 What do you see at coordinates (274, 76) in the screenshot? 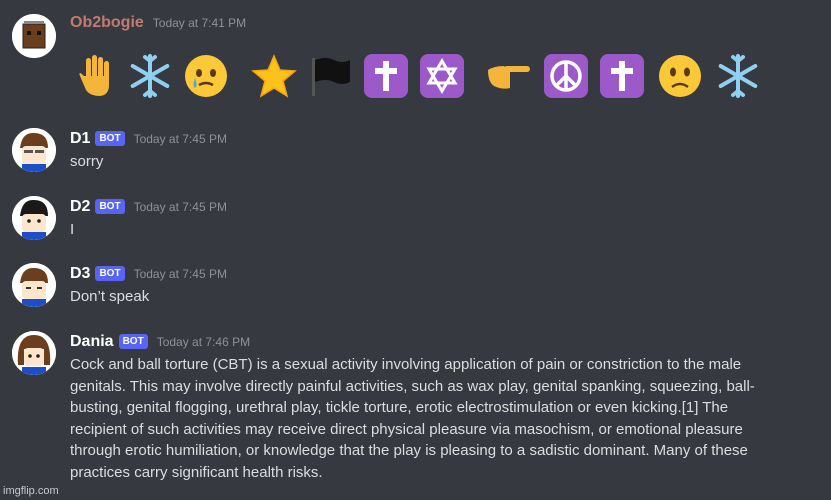
I see `star-icon` at bounding box center [274, 76].